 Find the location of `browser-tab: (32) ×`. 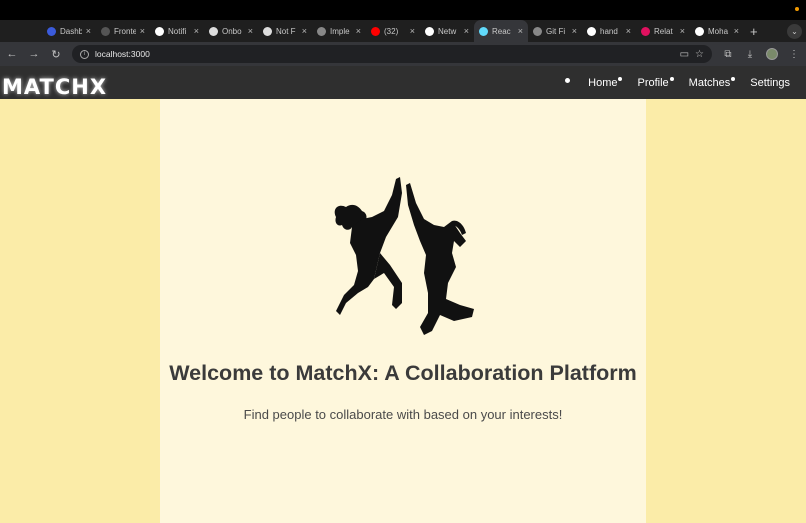

browser-tab: (32) × is located at coordinates (393, 31).